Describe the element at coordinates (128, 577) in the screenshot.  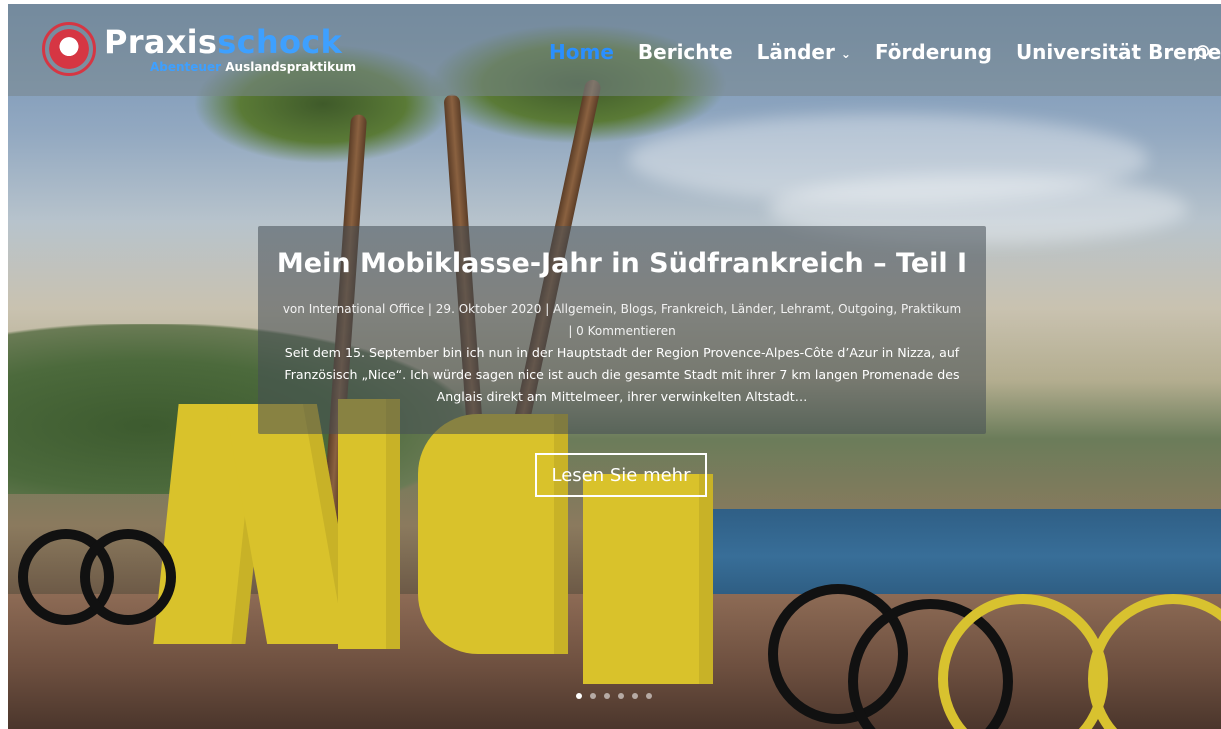
I see `bike-wheel` at that location.